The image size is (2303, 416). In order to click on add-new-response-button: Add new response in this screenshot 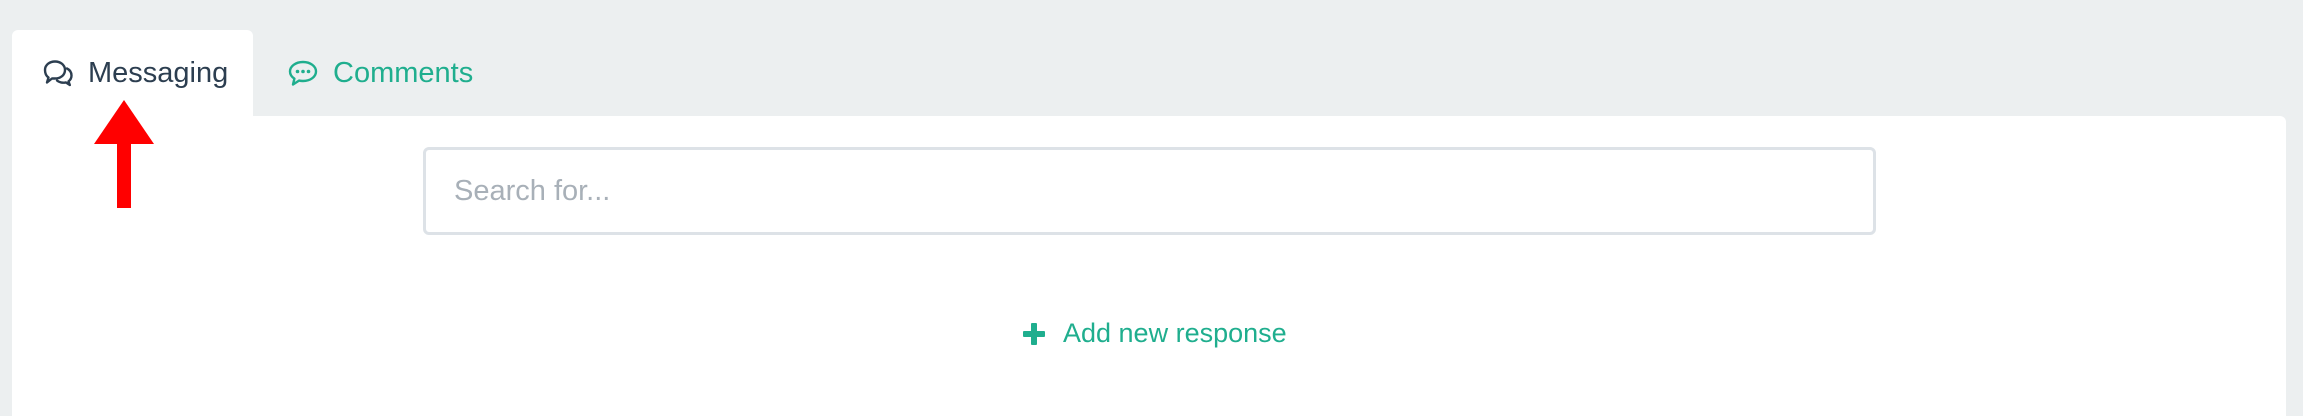, I will do `click(1155, 333)`.